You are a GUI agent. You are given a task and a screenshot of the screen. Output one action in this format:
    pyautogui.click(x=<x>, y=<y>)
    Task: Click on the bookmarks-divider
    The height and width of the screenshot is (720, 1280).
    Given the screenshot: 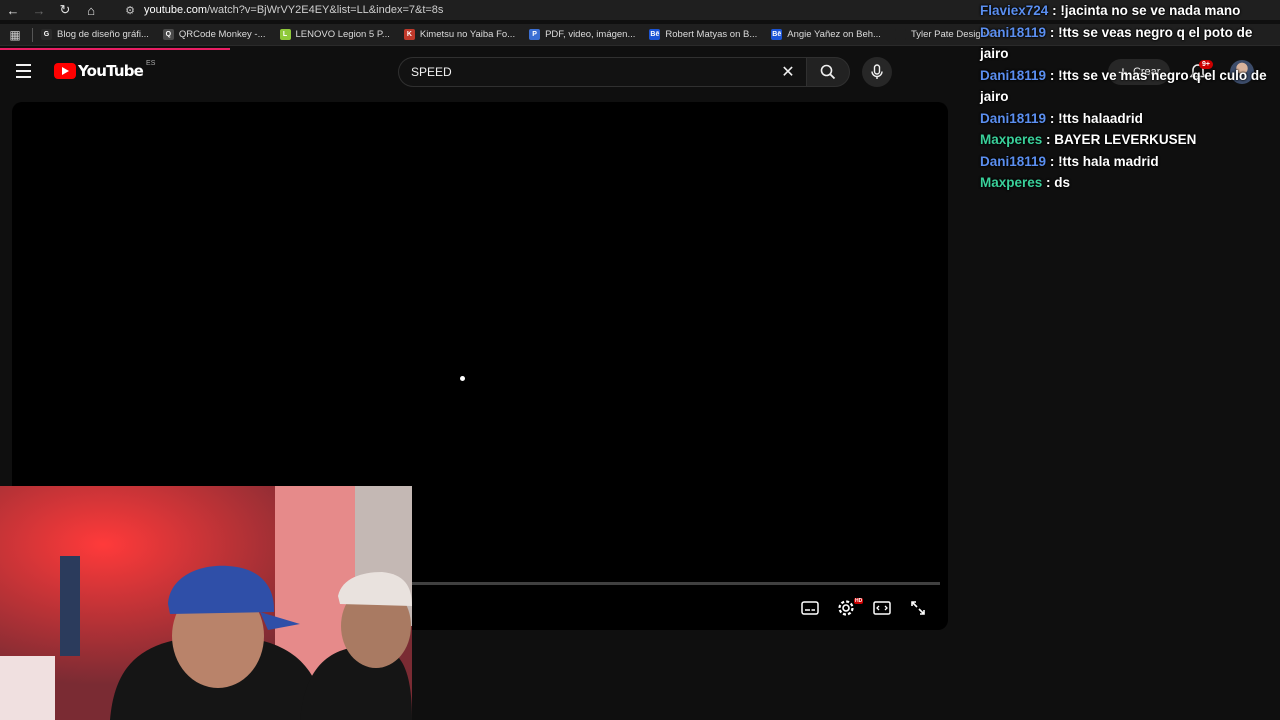 What is the action you would take?
    pyautogui.click(x=32, y=34)
    